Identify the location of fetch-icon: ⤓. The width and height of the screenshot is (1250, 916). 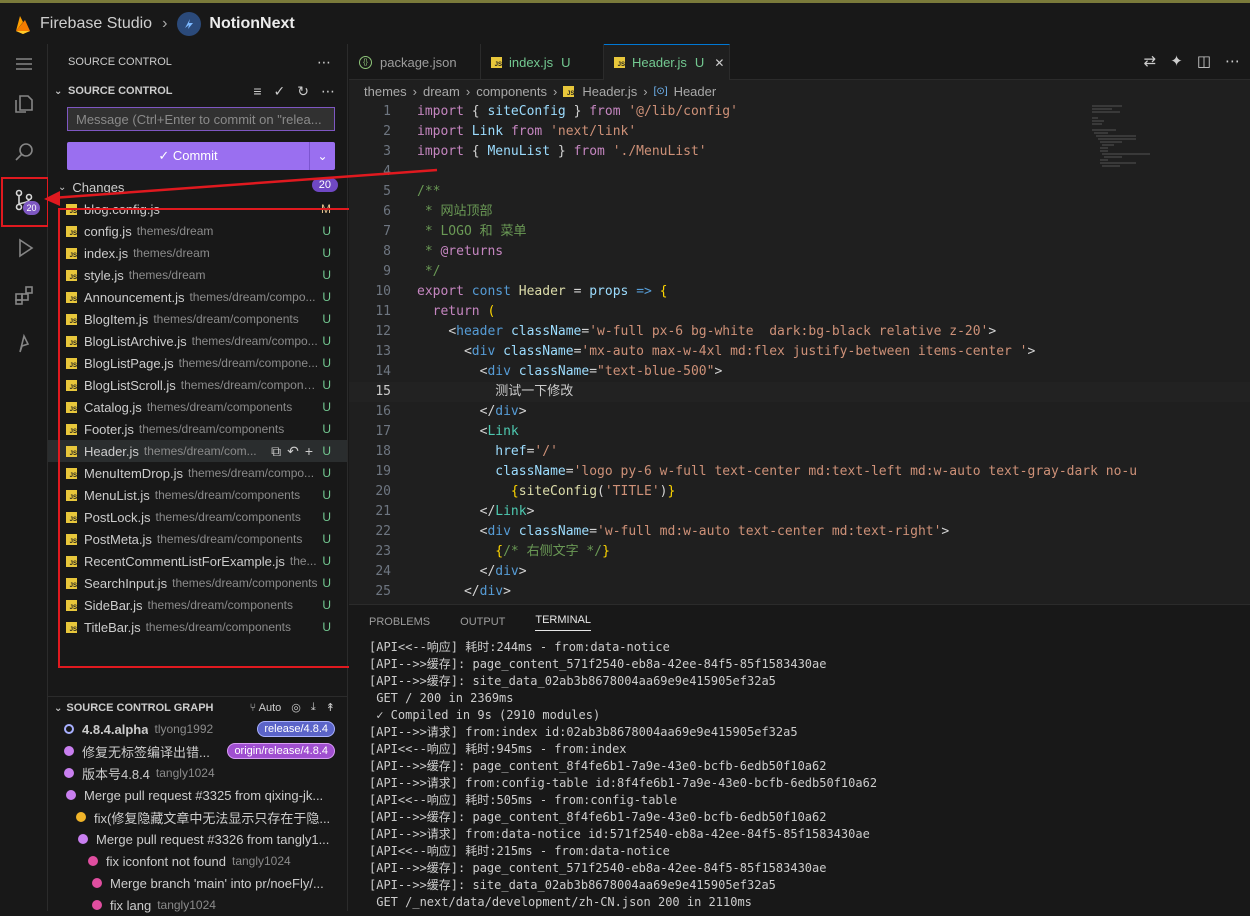
(313, 707).